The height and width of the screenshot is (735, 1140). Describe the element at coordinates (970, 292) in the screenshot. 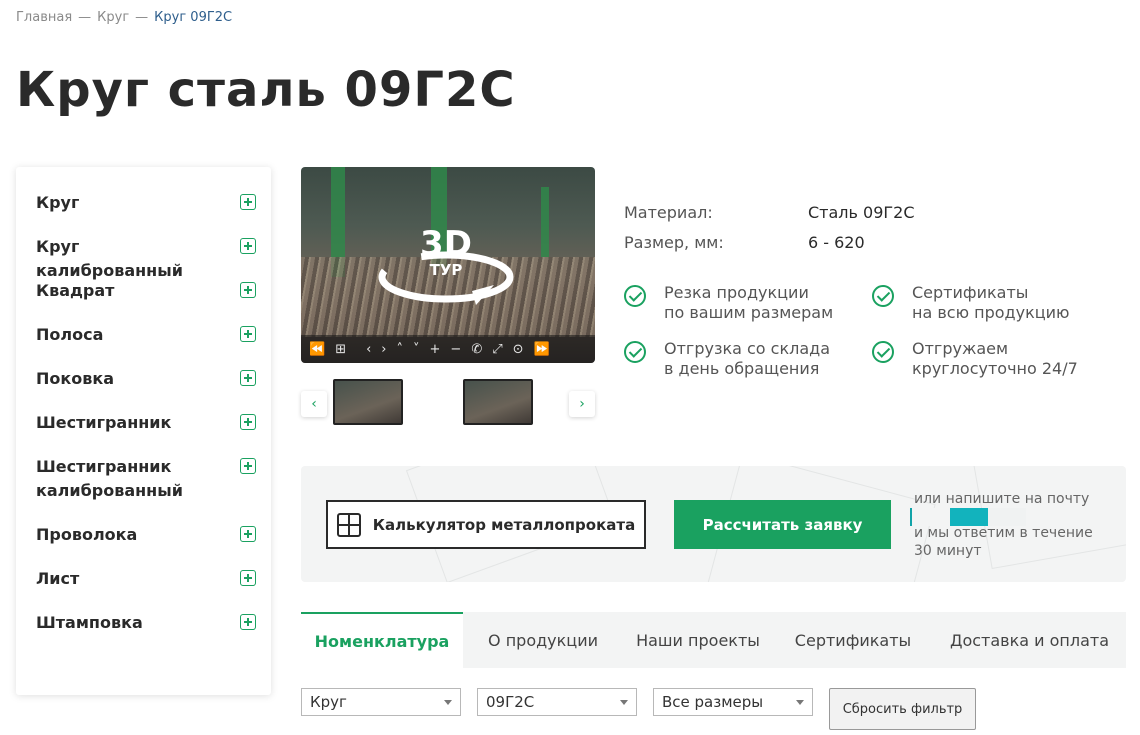

I see `feature-line: Сертификаты` at that location.